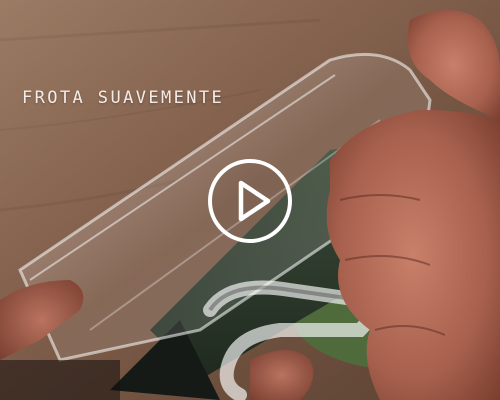 This screenshot has width=500, height=400. Describe the element at coordinates (254, 201) in the screenshot. I see `play-icon` at that location.